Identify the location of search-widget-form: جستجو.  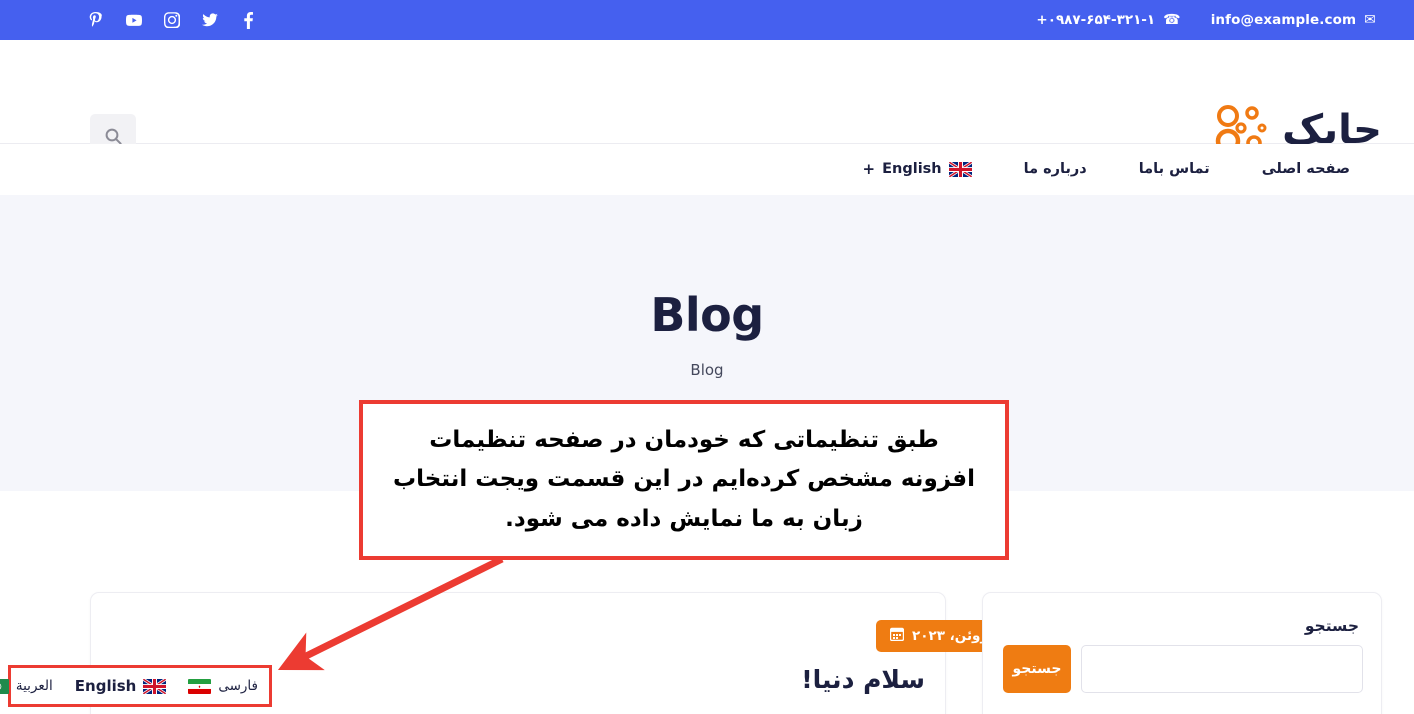
(1183, 669).